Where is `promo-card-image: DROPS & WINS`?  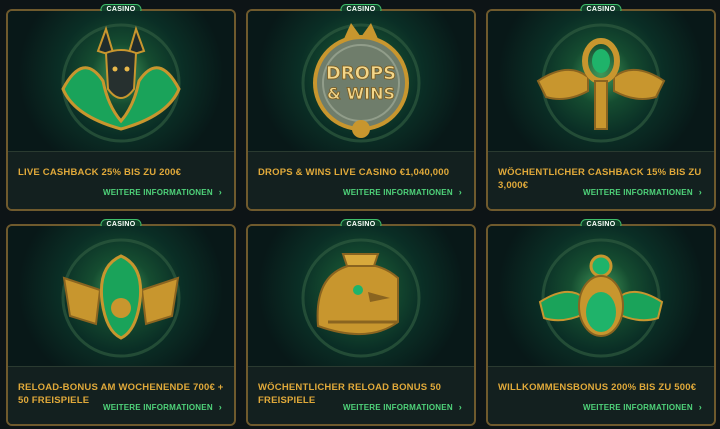 promo-card-image: DROPS & WINS is located at coordinates (361, 81).